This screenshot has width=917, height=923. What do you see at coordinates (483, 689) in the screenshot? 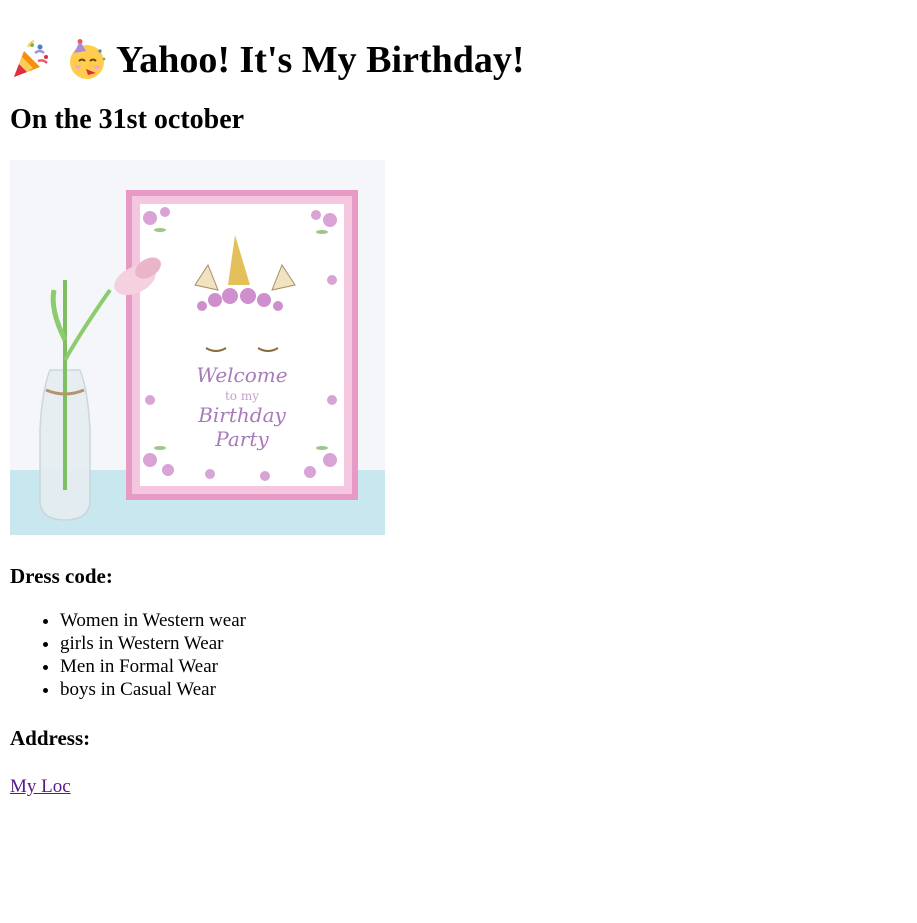
I see `list-item: boys in Casual Wear` at bounding box center [483, 689].